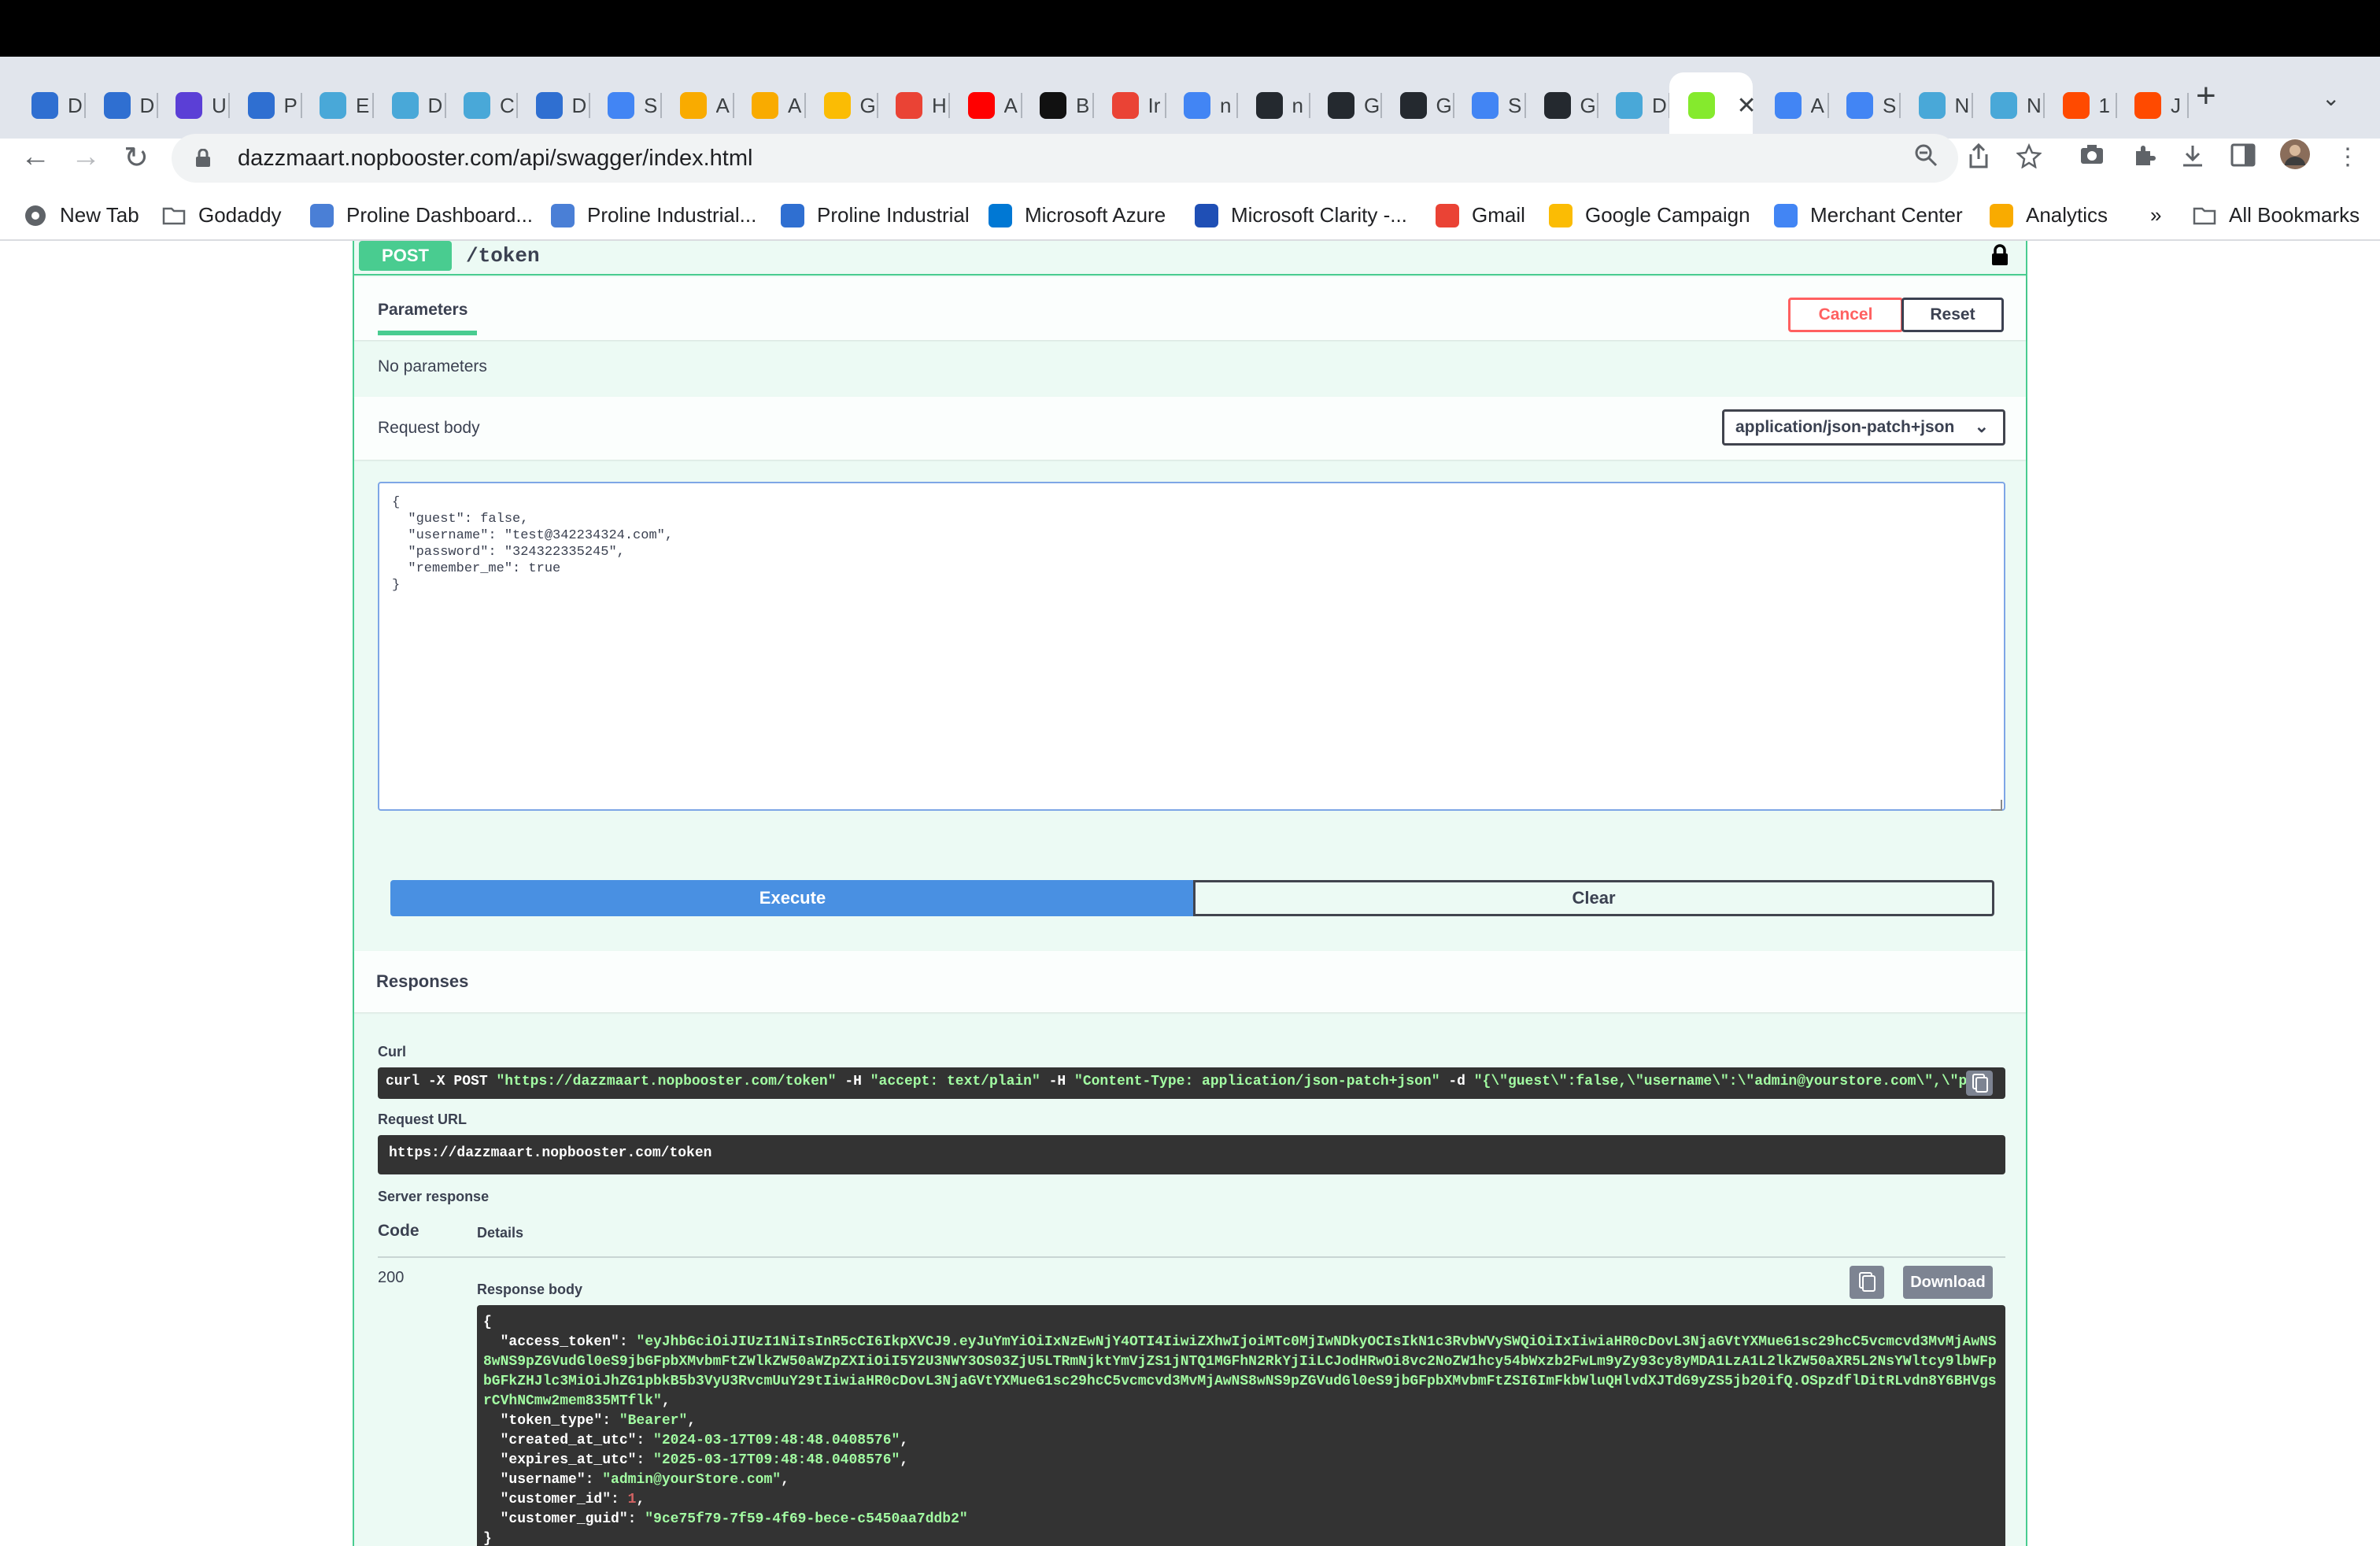 The width and height of the screenshot is (2380, 1546). Describe the element at coordinates (265, 105) in the screenshot. I see `browser-tab: P` at that location.